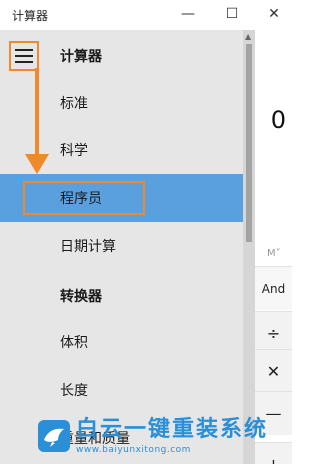 The height and width of the screenshot is (464, 320). What do you see at coordinates (232, 14) in the screenshot?
I see `maximize-button: ☐` at bounding box center [232, 14].